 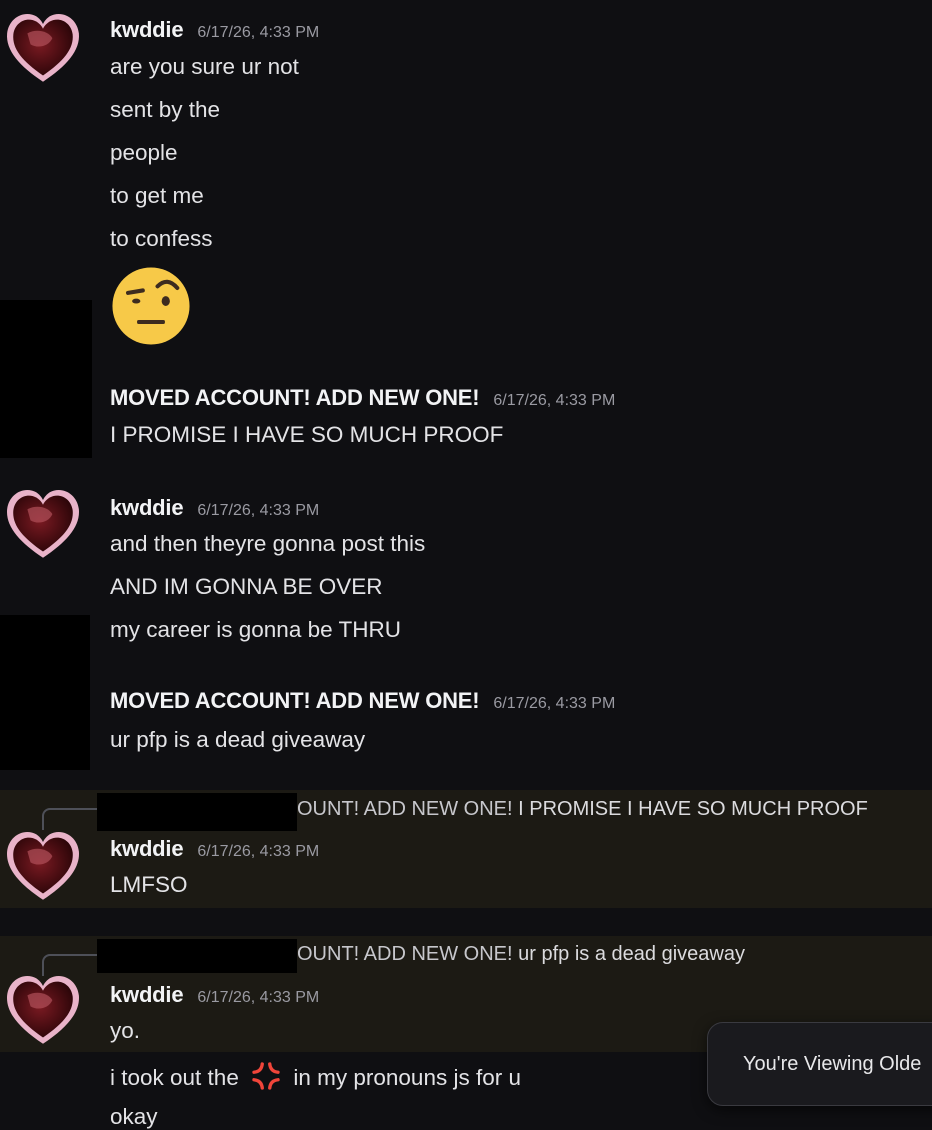 I want to click on message-line: ur pfp is a dead giveaway, so click(x=238, y=739).